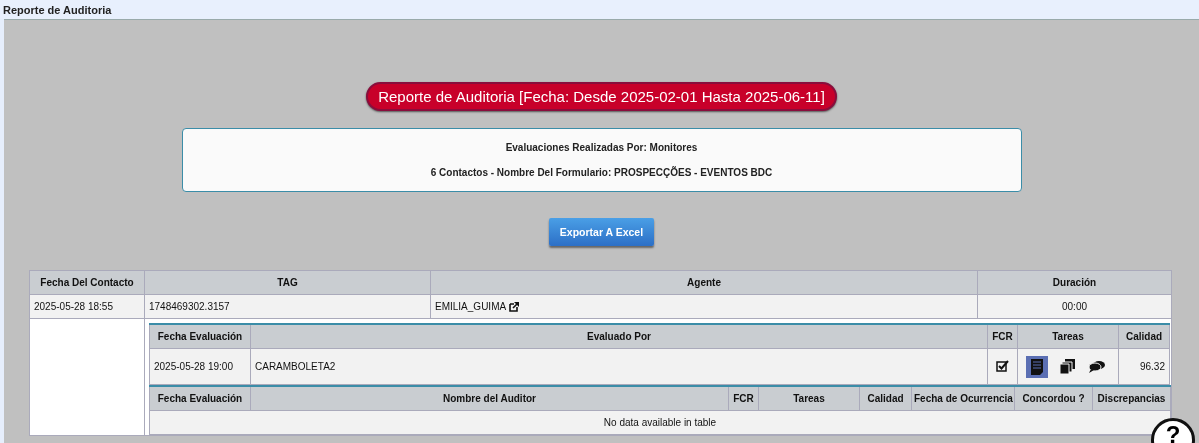 The image size is (1199, 443). Describe the element at coordinates (601, 172) in the screenshot. I see `info-text: 6 Contactos - Nombre Del Formulario: PROSPECÇÕES - EVENTOS BDC` at that location.